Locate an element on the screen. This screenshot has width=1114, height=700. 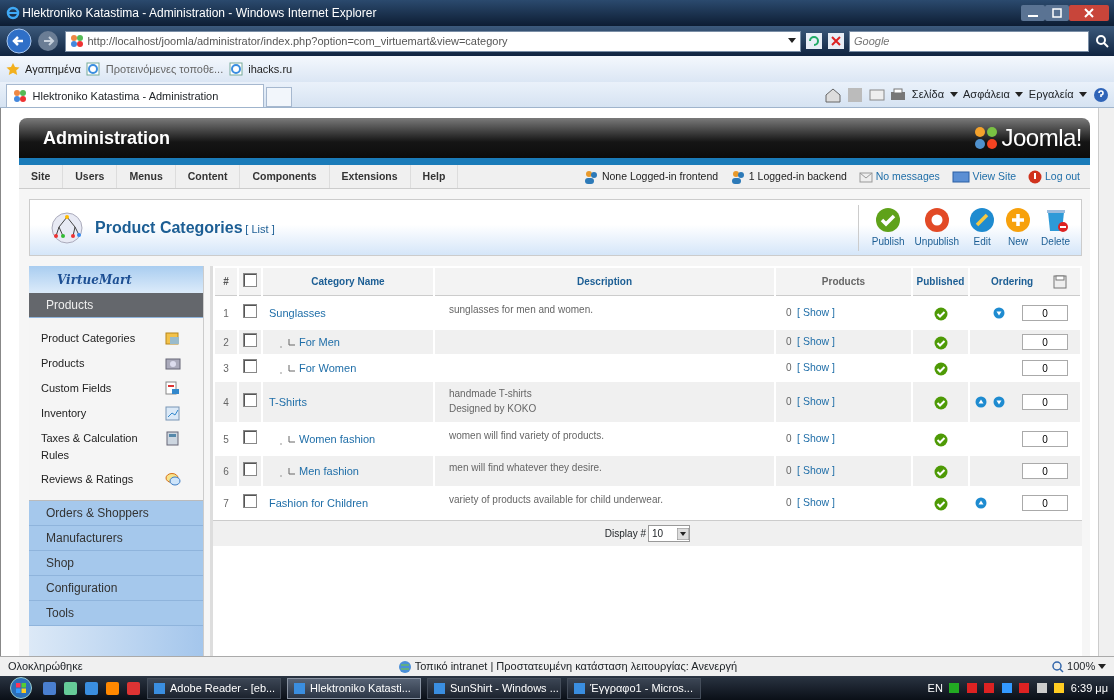
sidebar-section: Orders & Shoppers is located at coordinates (116, 513).